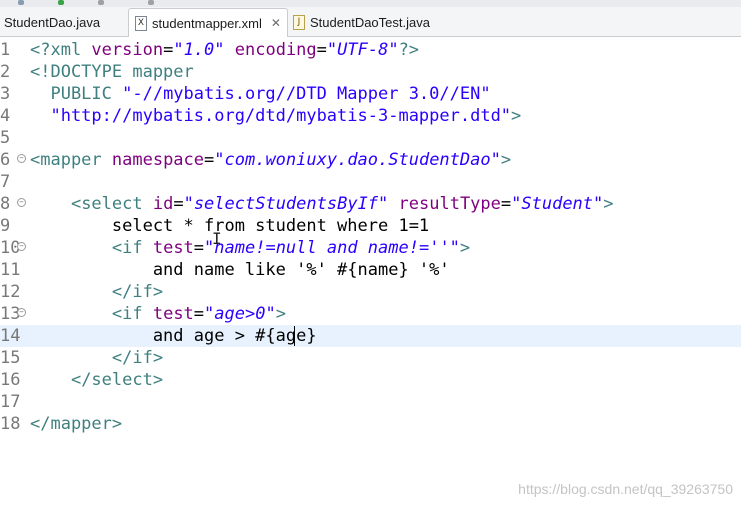  I want to click on watermark: https://blog.csdn.net/qq_39263750, so click(625, 489).